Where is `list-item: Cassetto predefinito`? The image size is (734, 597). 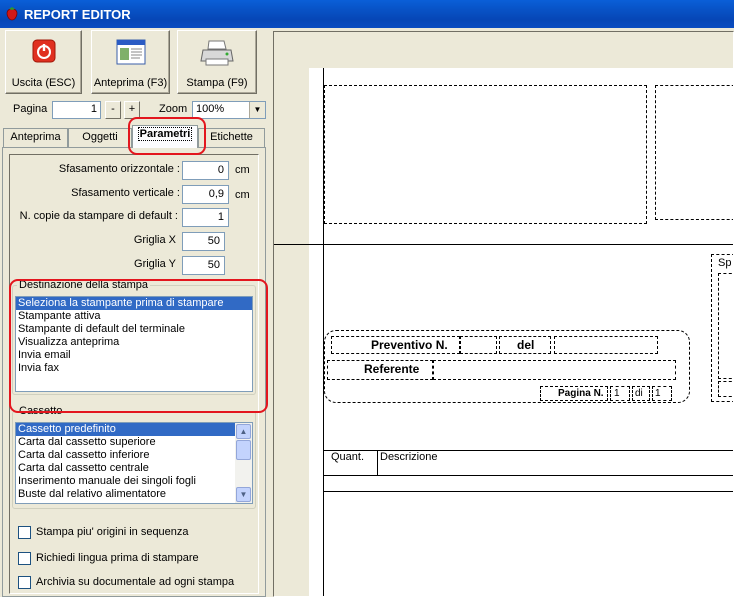 list-item: Cassetto predefinito is located at coordinates (134, 429).